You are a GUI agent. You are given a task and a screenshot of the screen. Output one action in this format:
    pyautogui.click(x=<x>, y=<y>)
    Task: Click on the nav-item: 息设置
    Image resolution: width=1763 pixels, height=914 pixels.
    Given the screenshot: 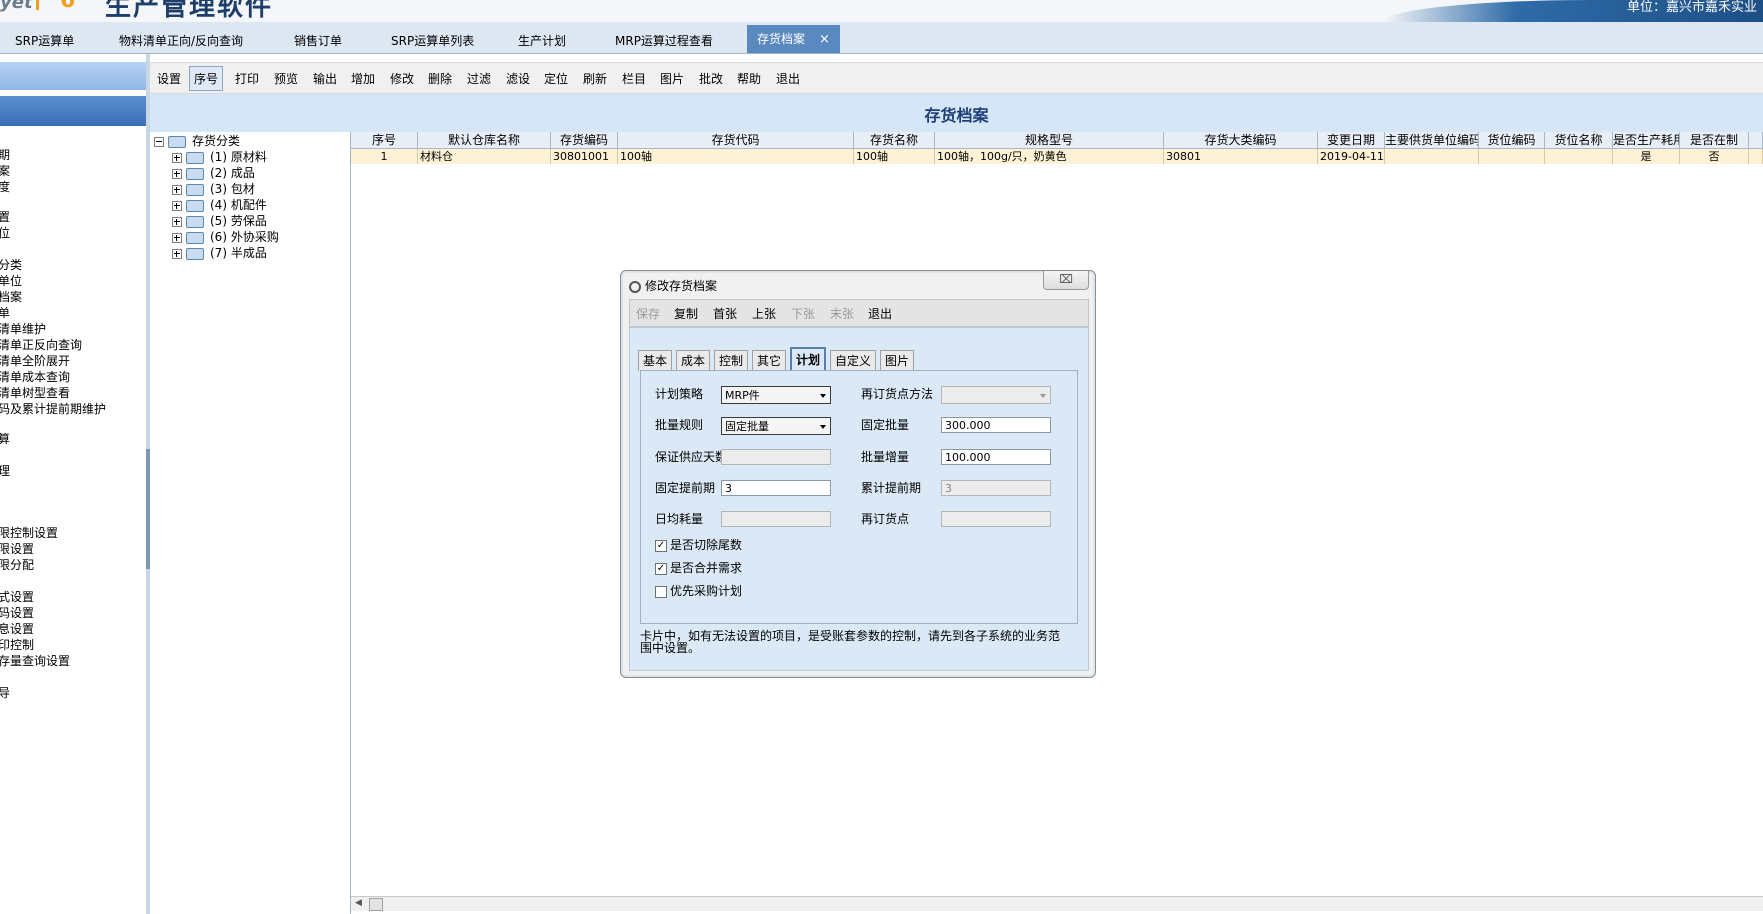 What is the action you would take?
    pyautogui.click(x=17, y=629)
    